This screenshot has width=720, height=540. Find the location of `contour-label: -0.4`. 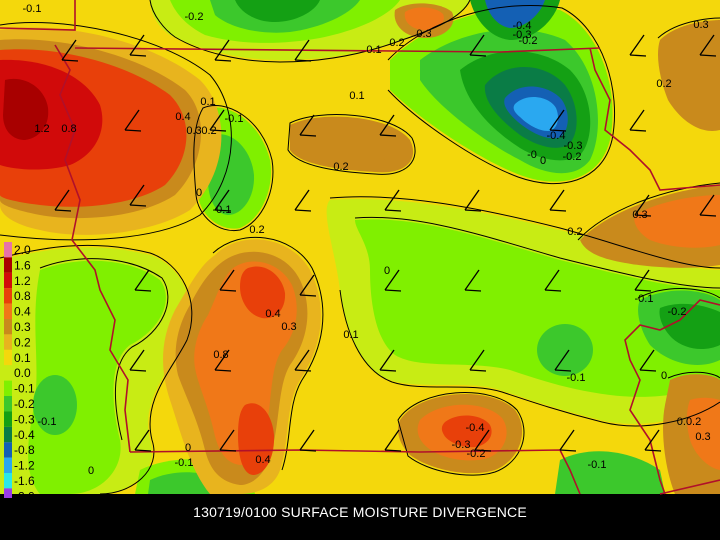

contour-label: -0.4 is located at coordinates (475, 428).